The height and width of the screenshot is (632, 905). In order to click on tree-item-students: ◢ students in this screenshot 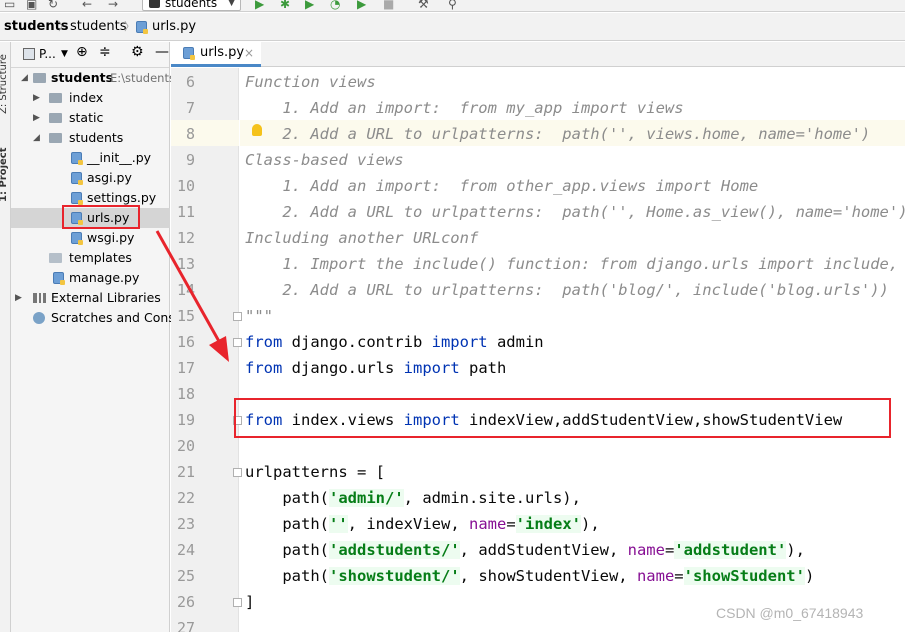, I will do `click(90, 138)`.